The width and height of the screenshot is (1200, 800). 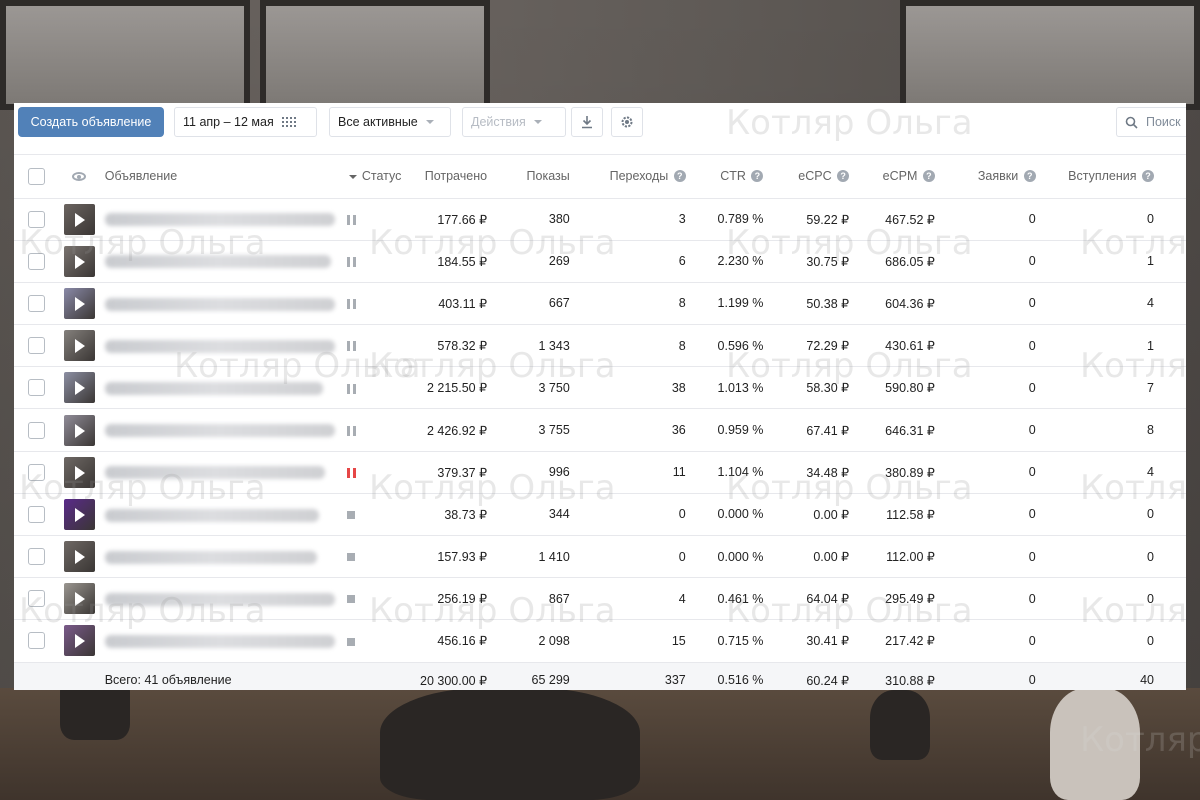 I want to click on column-header-leads: Заявки ?, so click(x=991, y=177).